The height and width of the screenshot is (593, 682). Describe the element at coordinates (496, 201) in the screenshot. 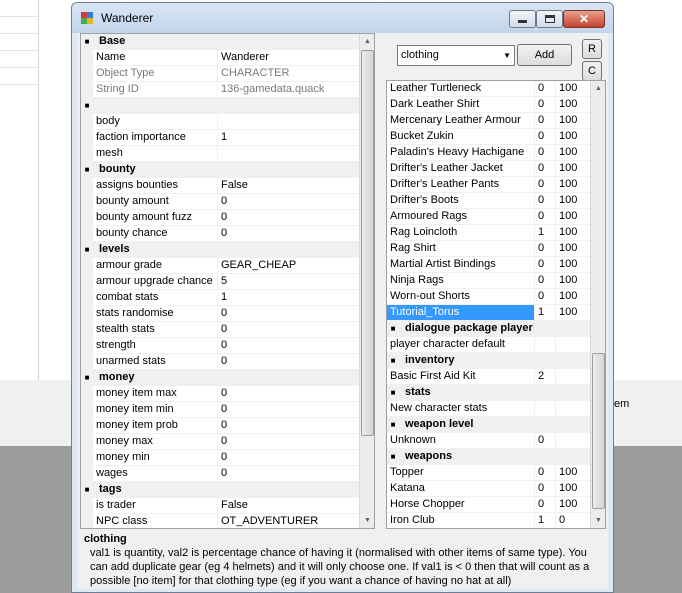

I see `reference-row: Drifter's Boots 0 100` at that location.